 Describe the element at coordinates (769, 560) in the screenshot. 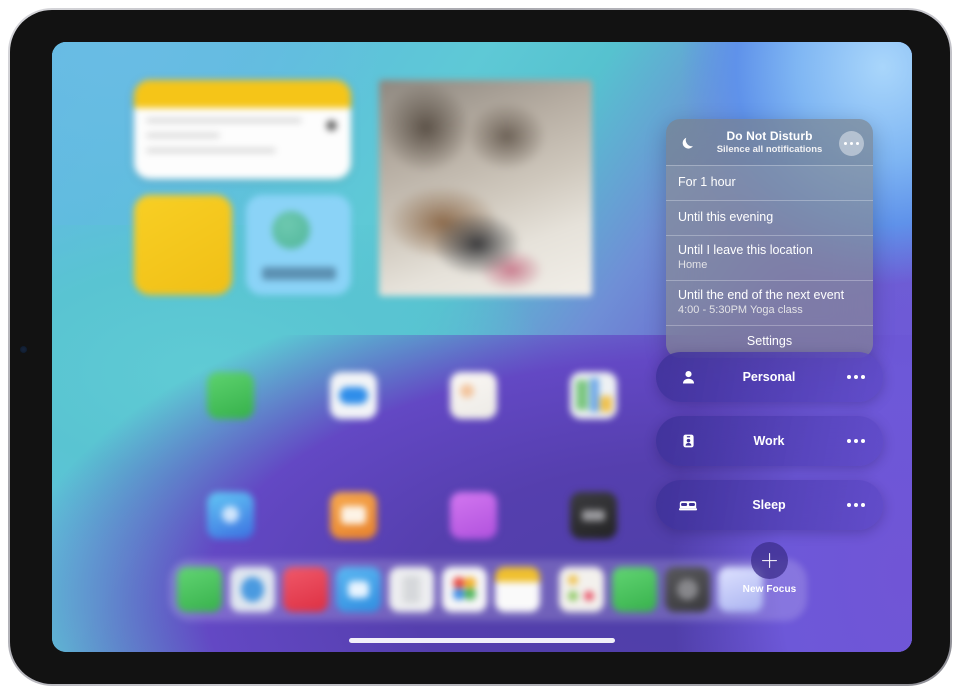

I see `plus-icon` at that location.